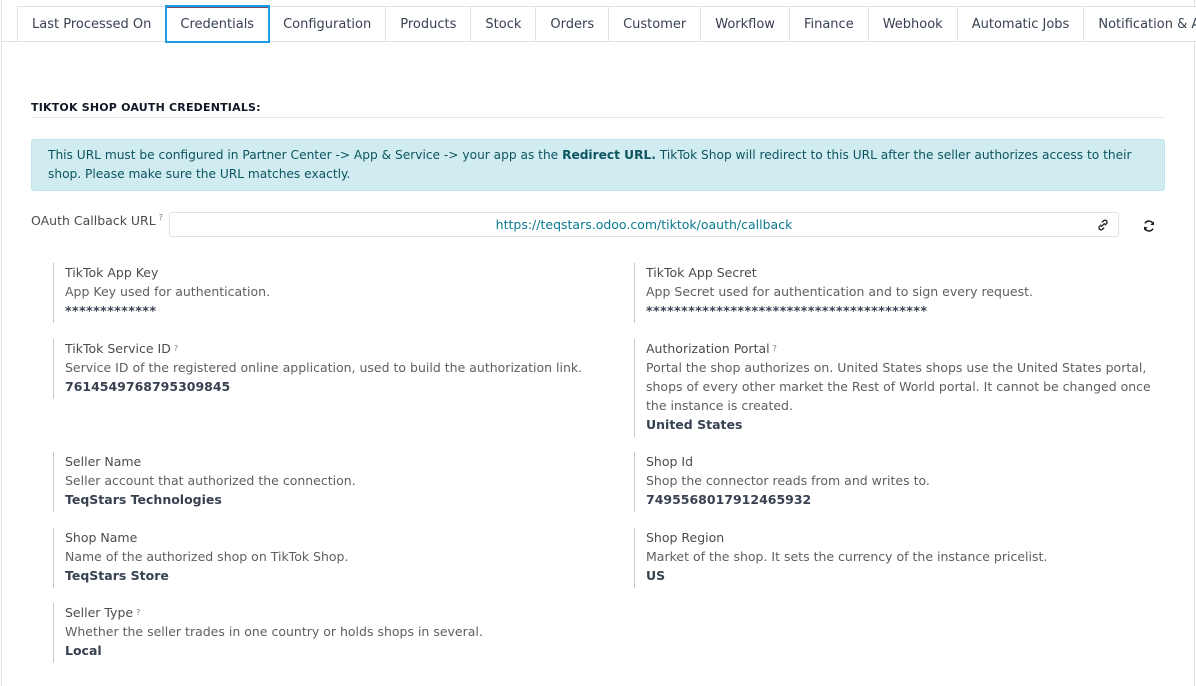 The width and height of the screenshot is (1196, 686). Describe the element at coordinates (168, 291) in the screenshot. I see `field-description: App Key used for authentication.` at that location.